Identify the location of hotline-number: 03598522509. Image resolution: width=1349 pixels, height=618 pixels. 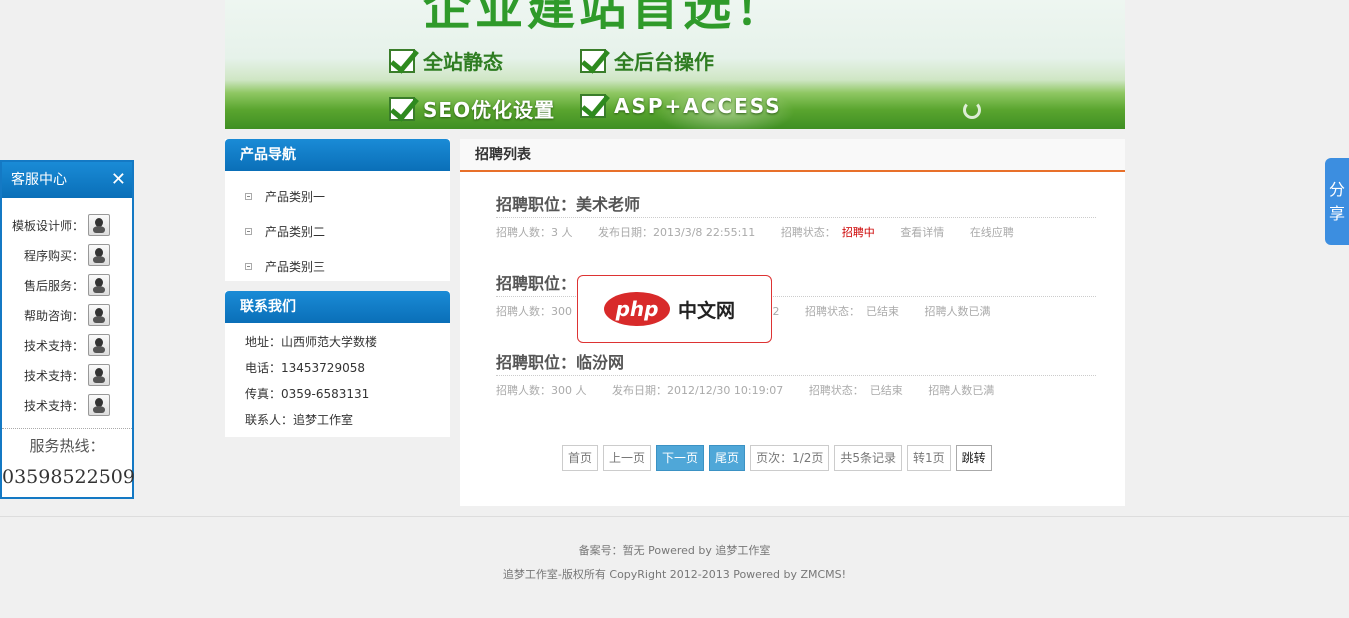
(68, 477).